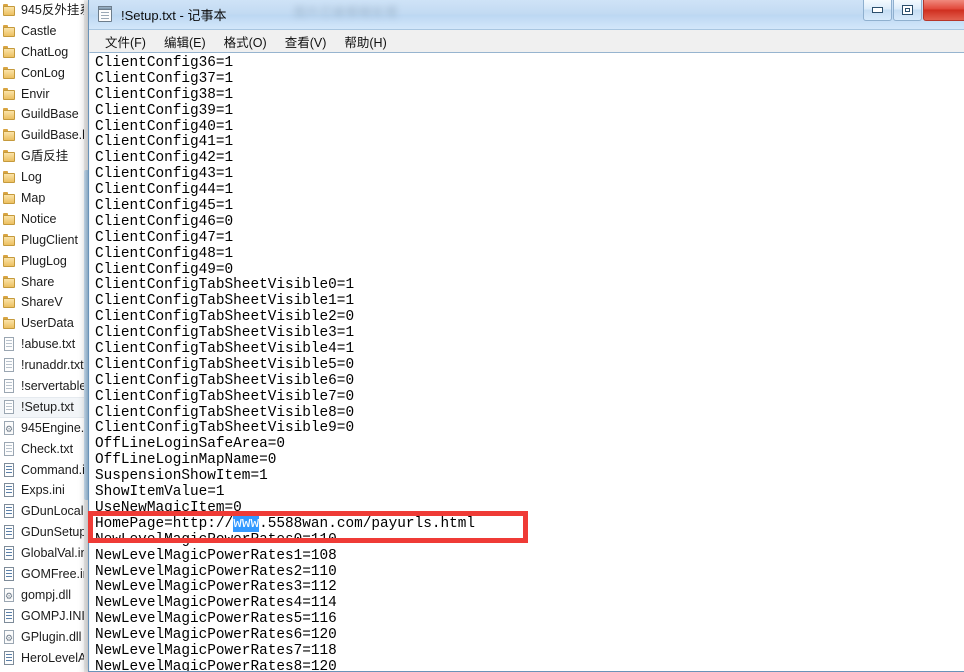  I want to click on menu-item-5: 帮助(H), so click(365, 41).